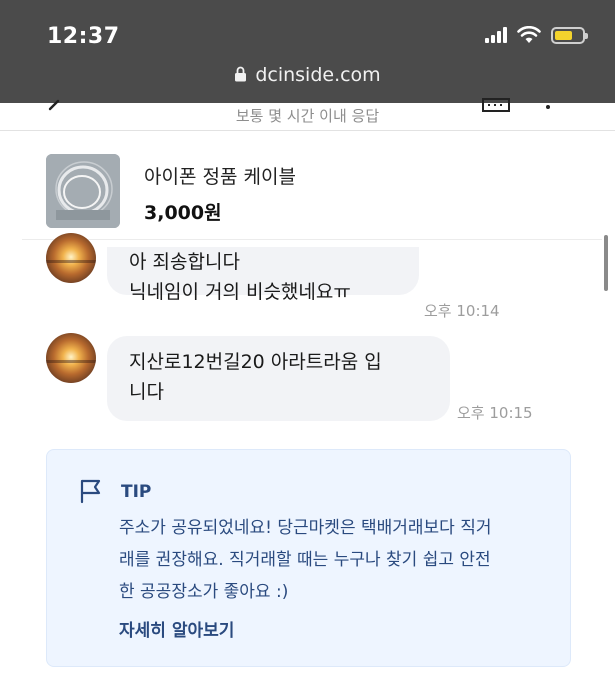  What do you see at coordinates (548, 104) in the screenshot?
I see `more-icon` at bounding box center [548, 104].